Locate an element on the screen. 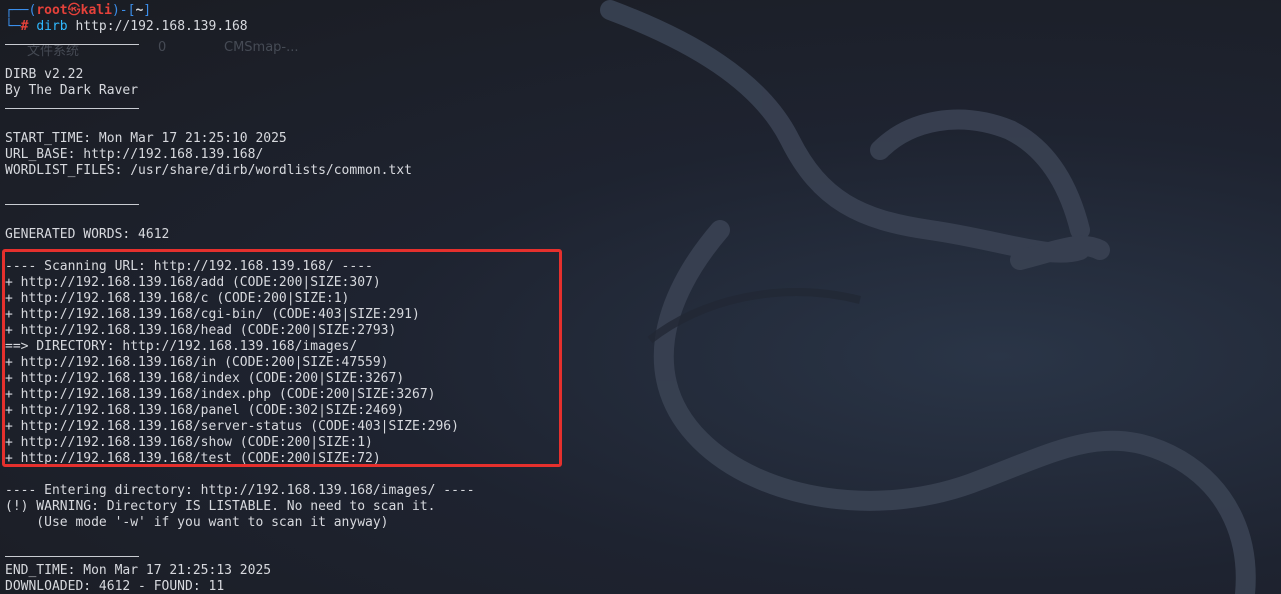 The height and width of the screenshot is (594, 1281). command-argument: http://192.168.139.168 is located at coordinates (157, 26).